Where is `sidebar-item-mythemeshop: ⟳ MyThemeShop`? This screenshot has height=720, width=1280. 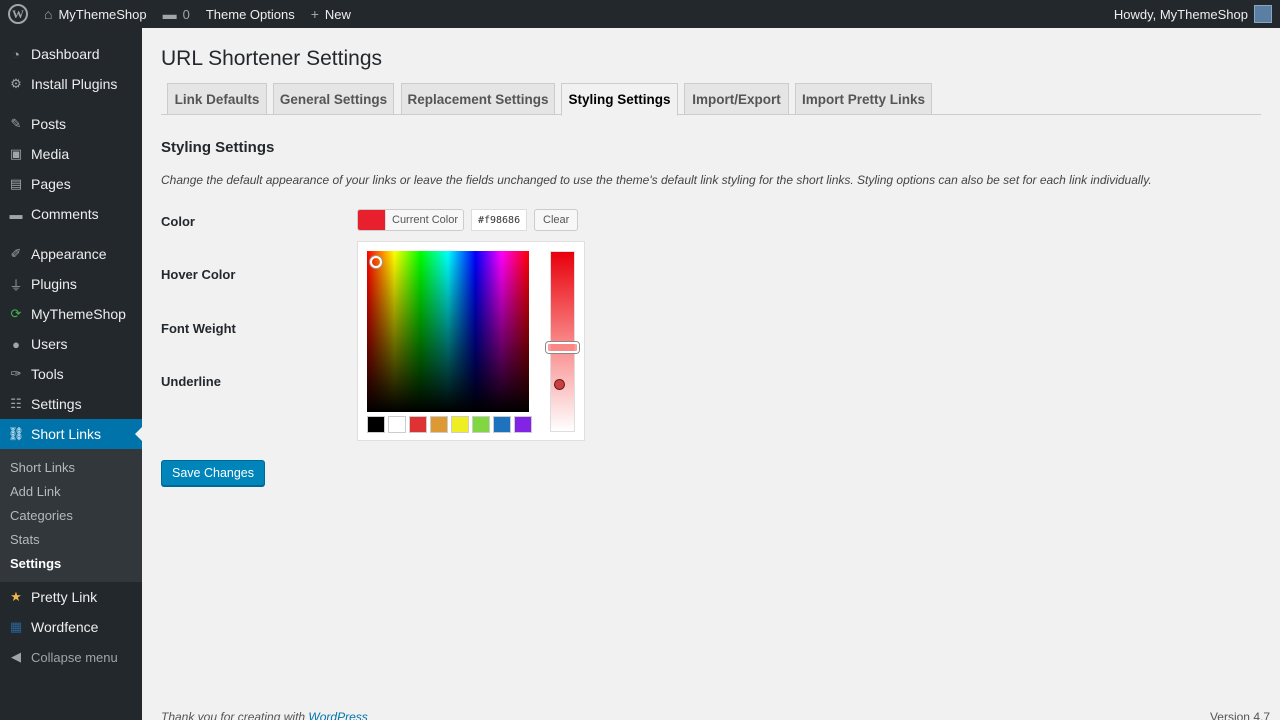
sidebar-item-mythemeshop: ⟳ MyThemeShop is located at coordinates (71, 314).